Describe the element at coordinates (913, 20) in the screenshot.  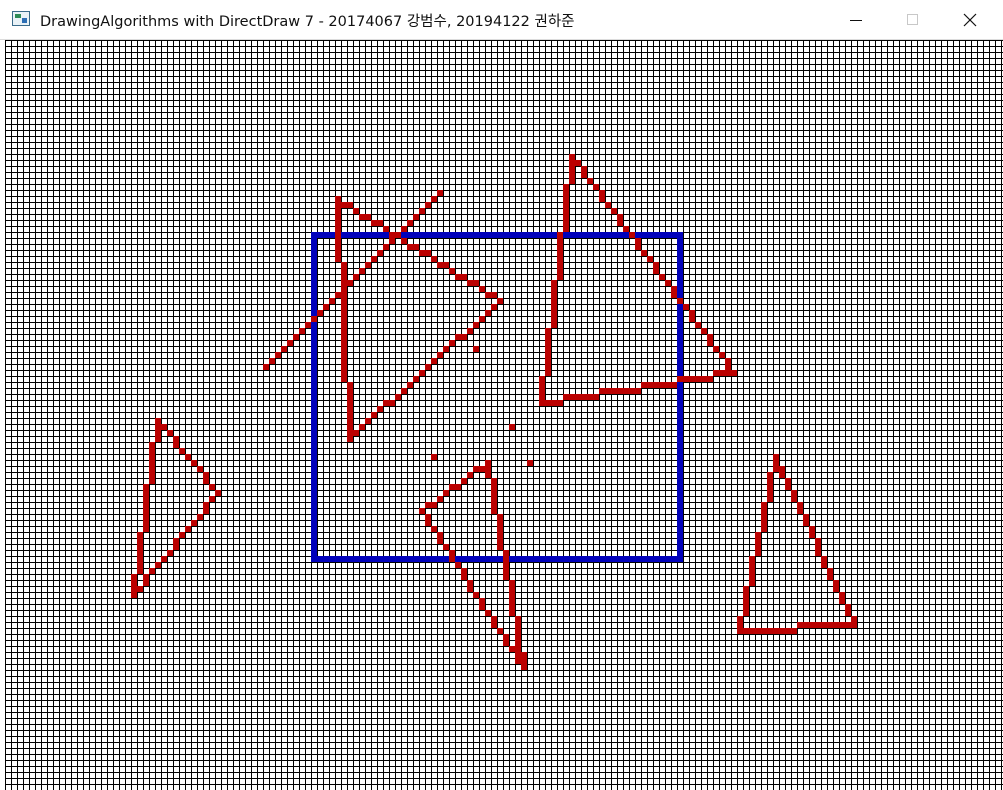
I see `maximize-button` at that location.